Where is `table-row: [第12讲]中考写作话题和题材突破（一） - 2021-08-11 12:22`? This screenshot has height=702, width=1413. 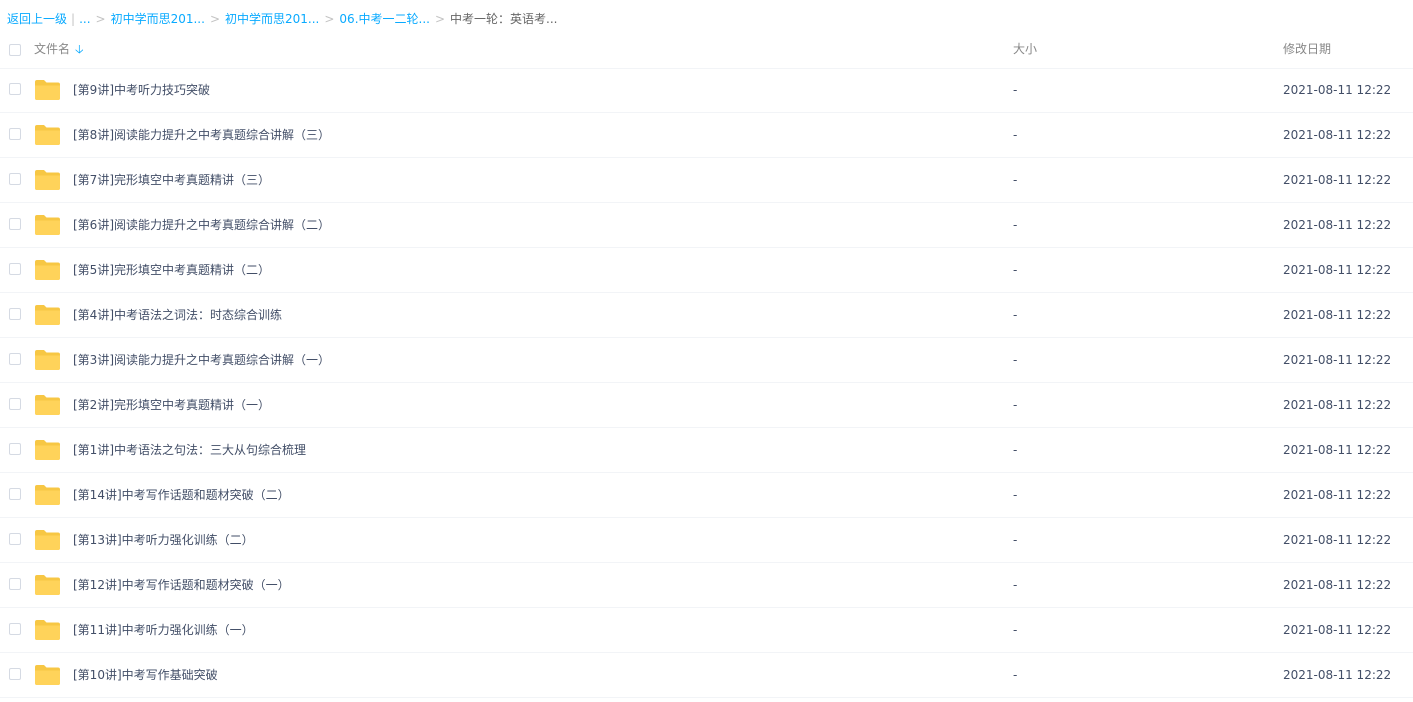
table-row: [第12讲]中考写作话题和题材突破（一） - 2021-08-11 12:22 is located at coordinates (706, 585).